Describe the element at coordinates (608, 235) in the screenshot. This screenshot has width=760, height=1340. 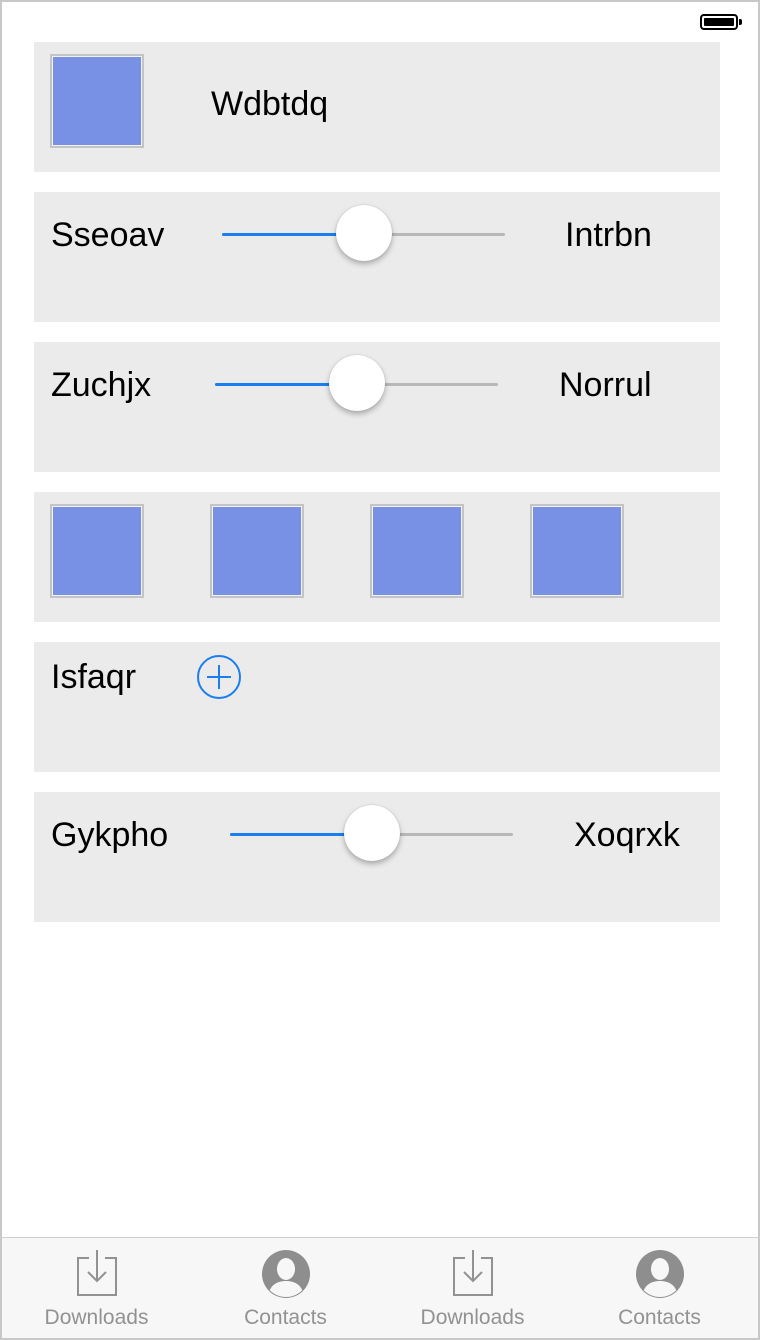
I see `slider-right-label: Intrbn` at that location.